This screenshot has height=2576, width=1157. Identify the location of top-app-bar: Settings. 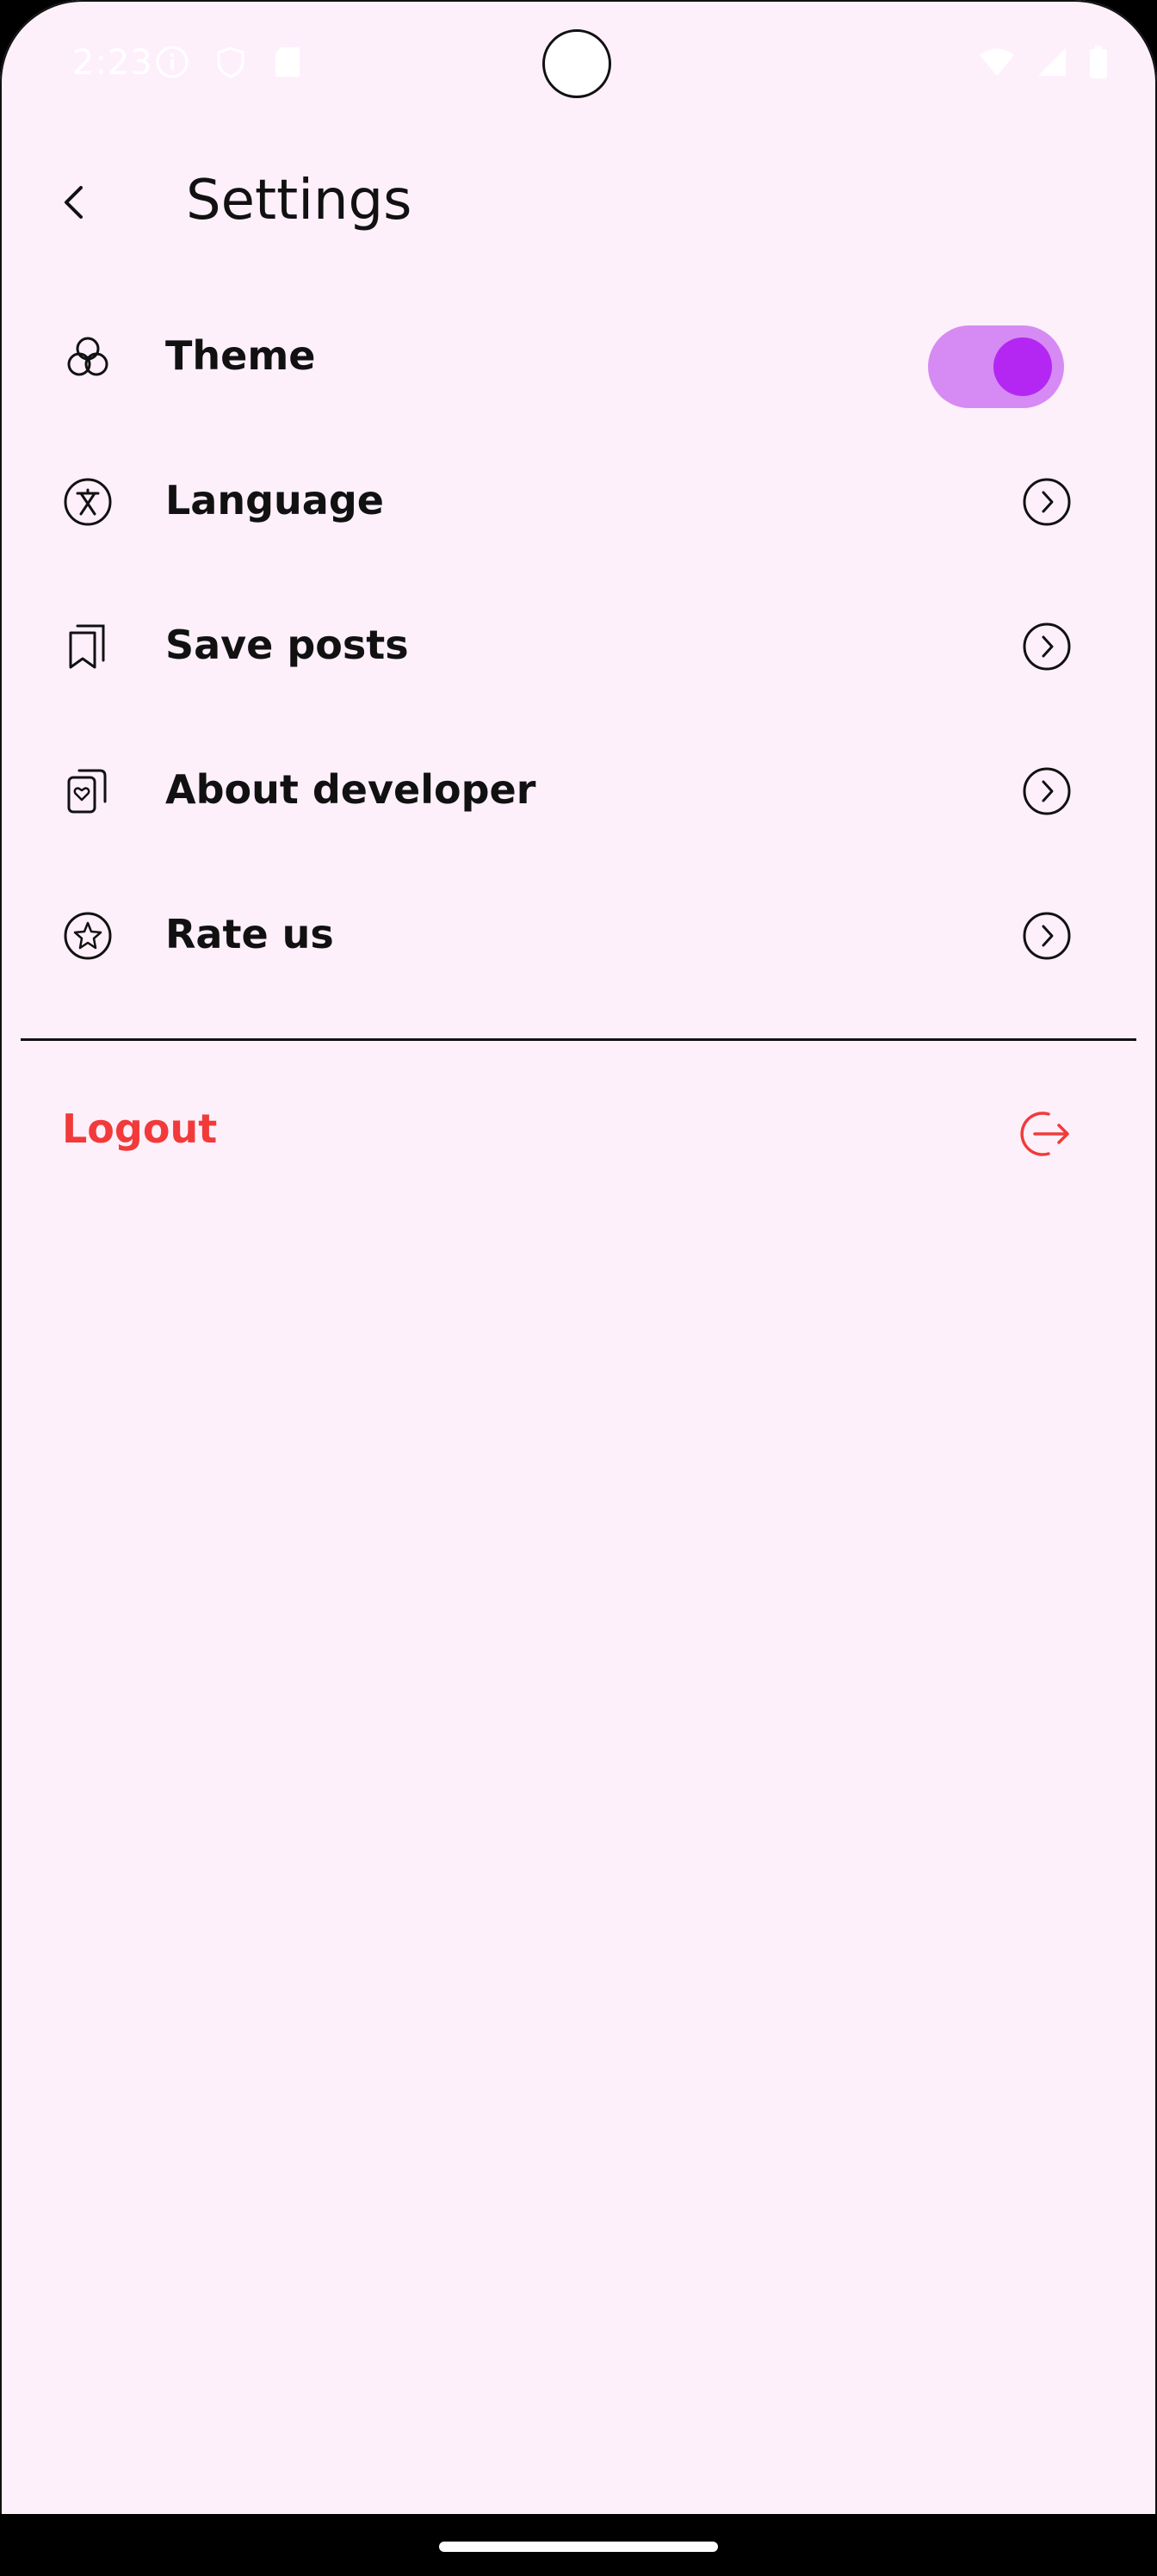
(579, 202).